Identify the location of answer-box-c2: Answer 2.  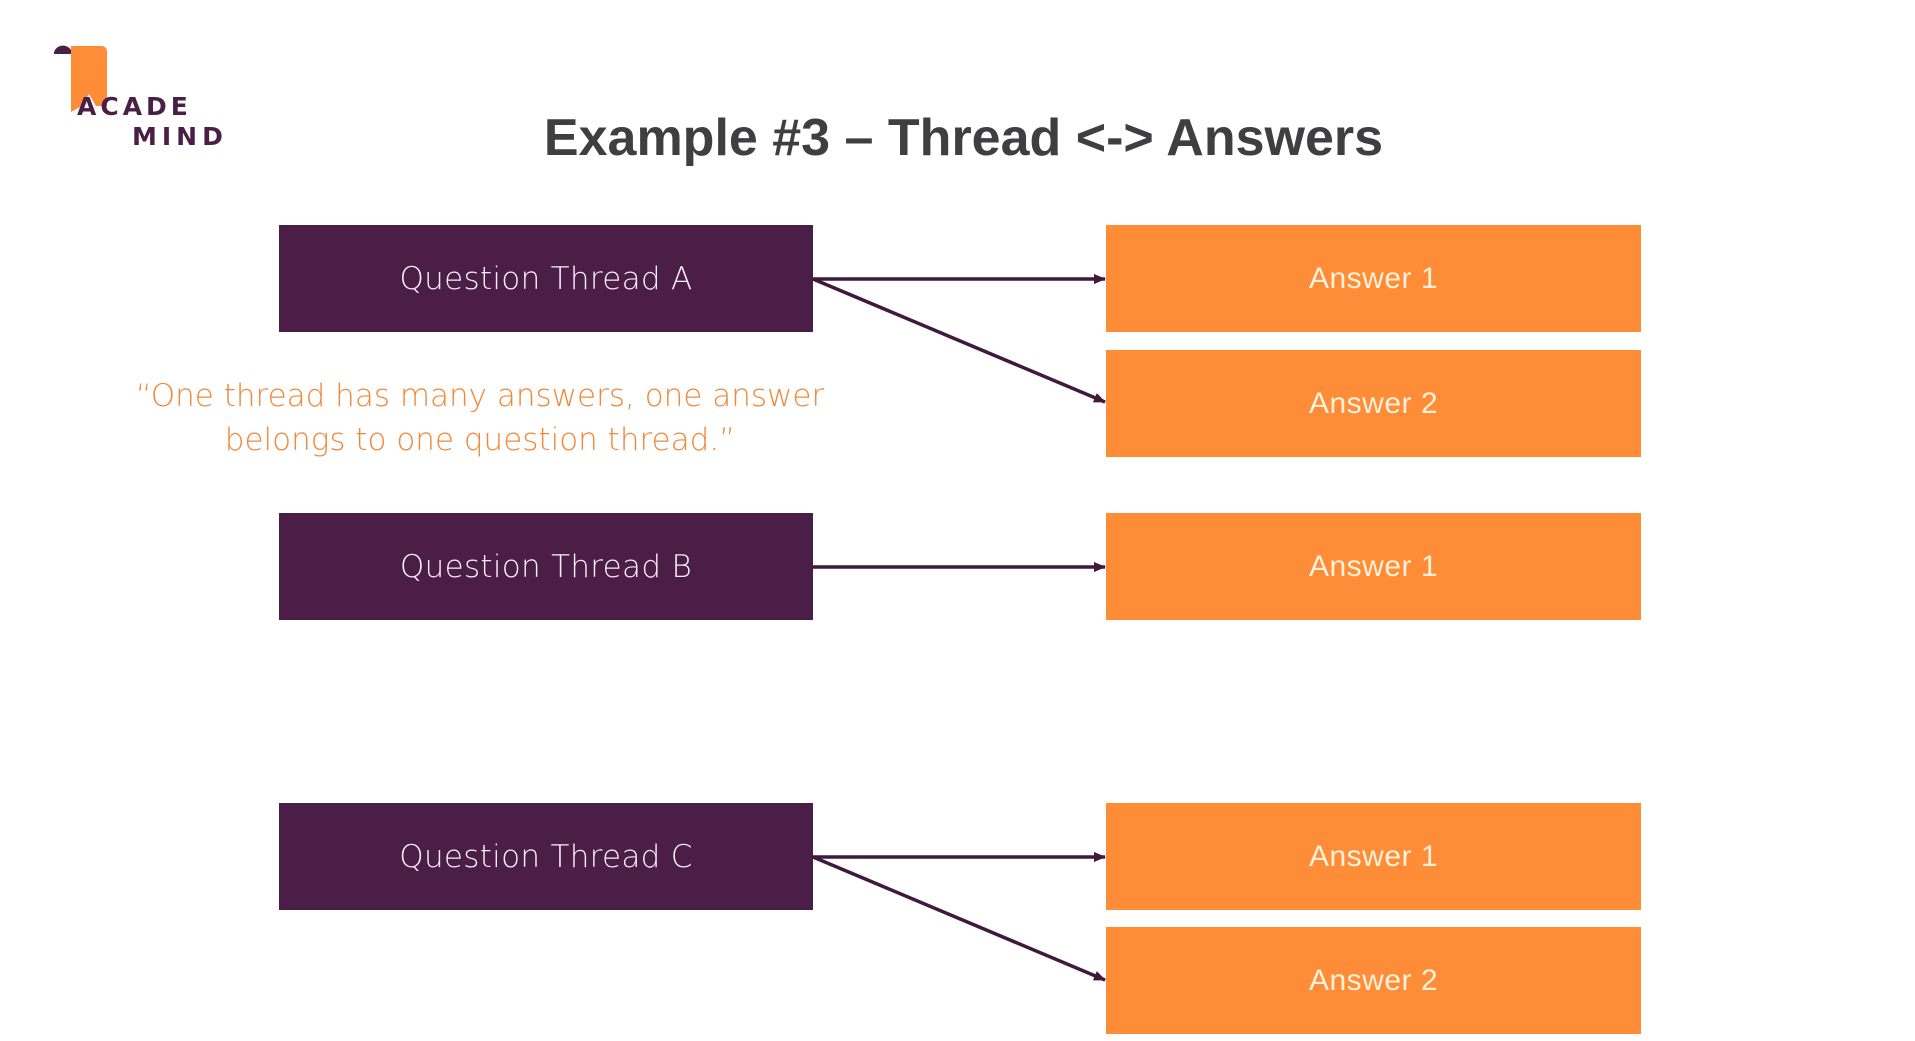
(1373, 980).